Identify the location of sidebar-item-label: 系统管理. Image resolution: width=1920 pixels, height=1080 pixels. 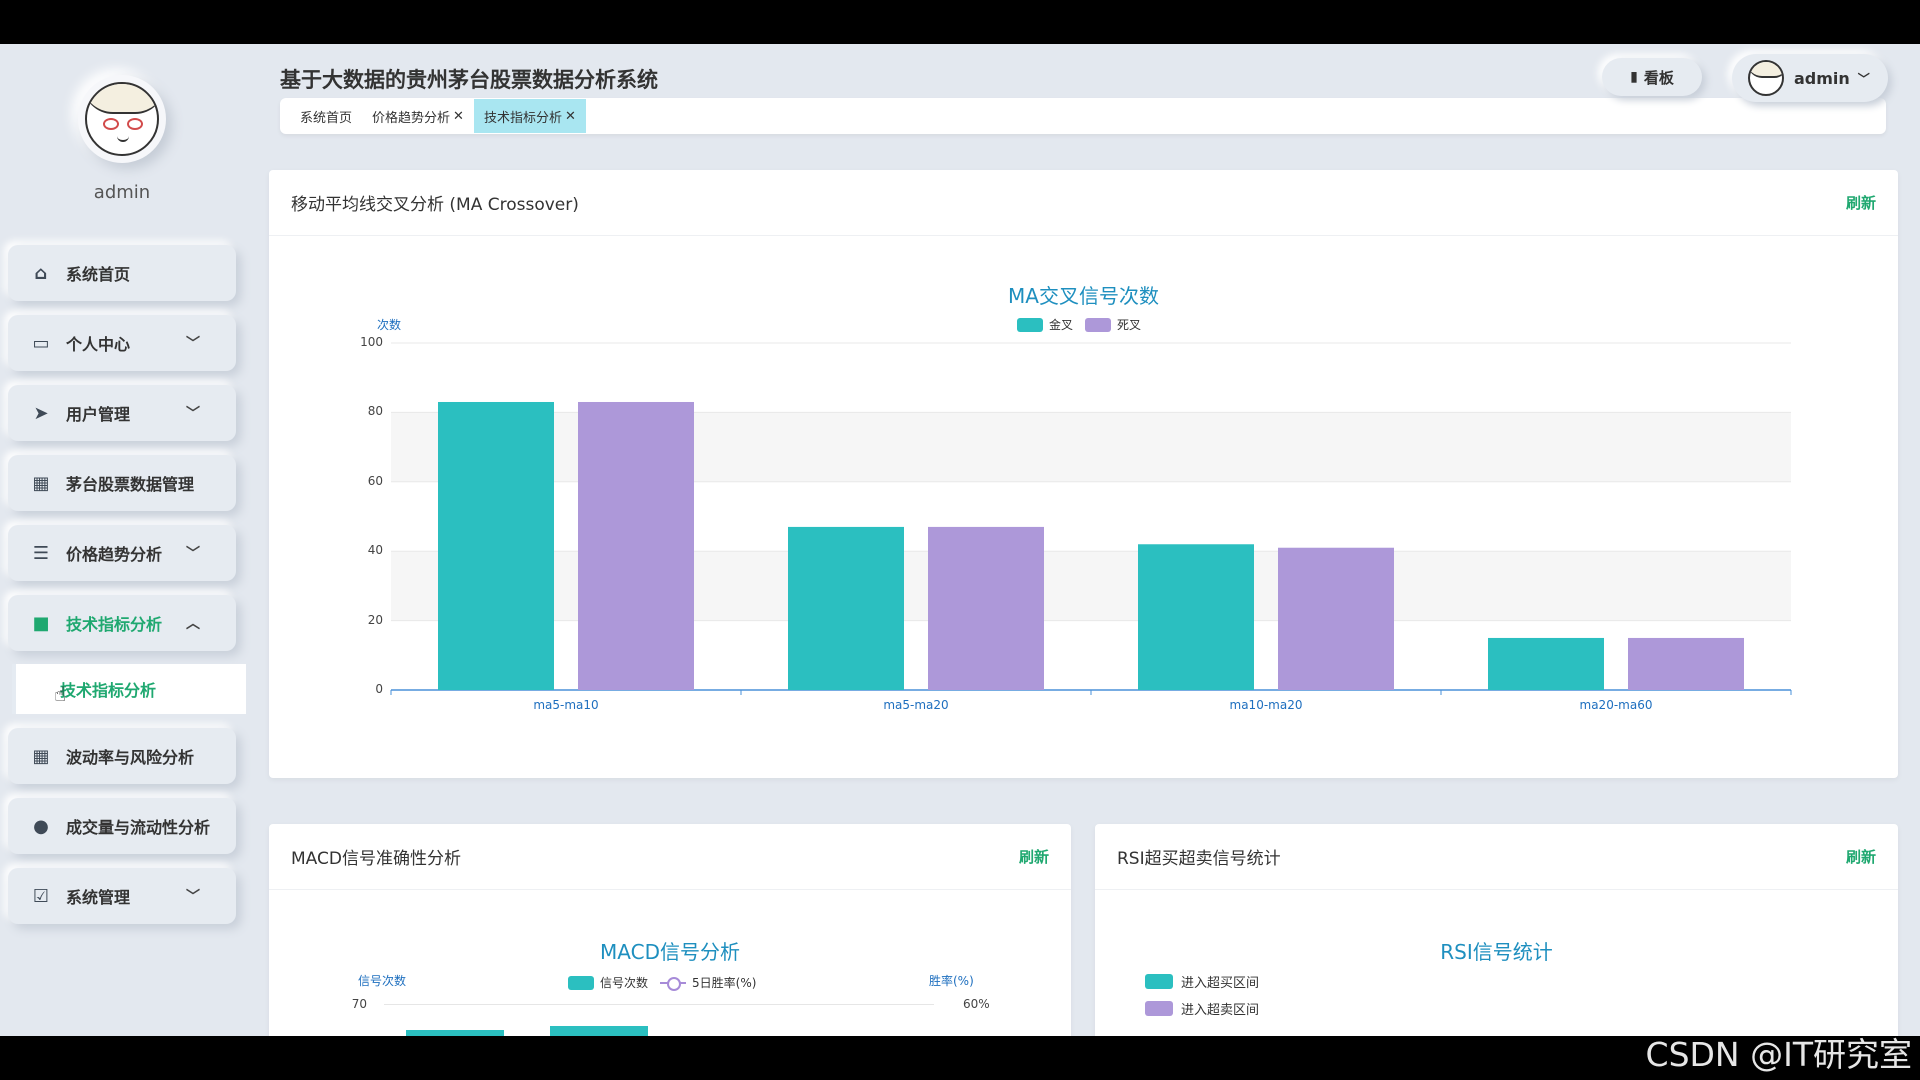
(98, 897).